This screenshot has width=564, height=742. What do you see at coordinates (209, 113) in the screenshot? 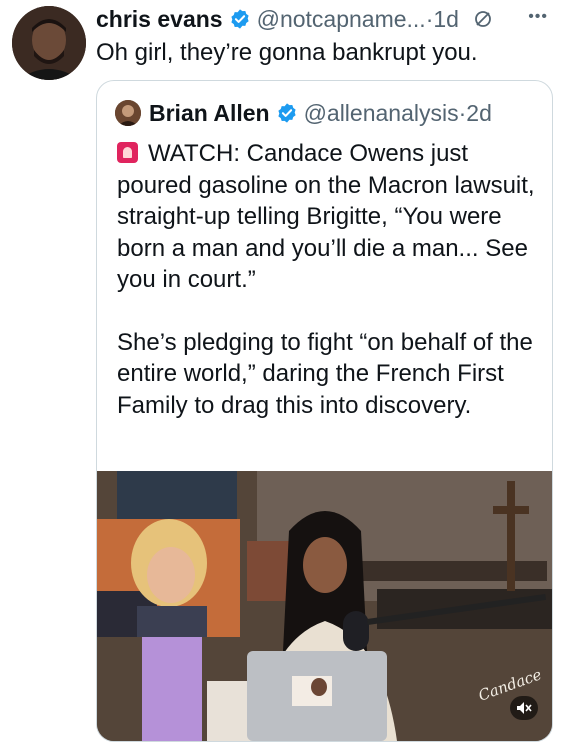
I see `quote-author-name: Brian Allen` at bounding box center [209, 113].